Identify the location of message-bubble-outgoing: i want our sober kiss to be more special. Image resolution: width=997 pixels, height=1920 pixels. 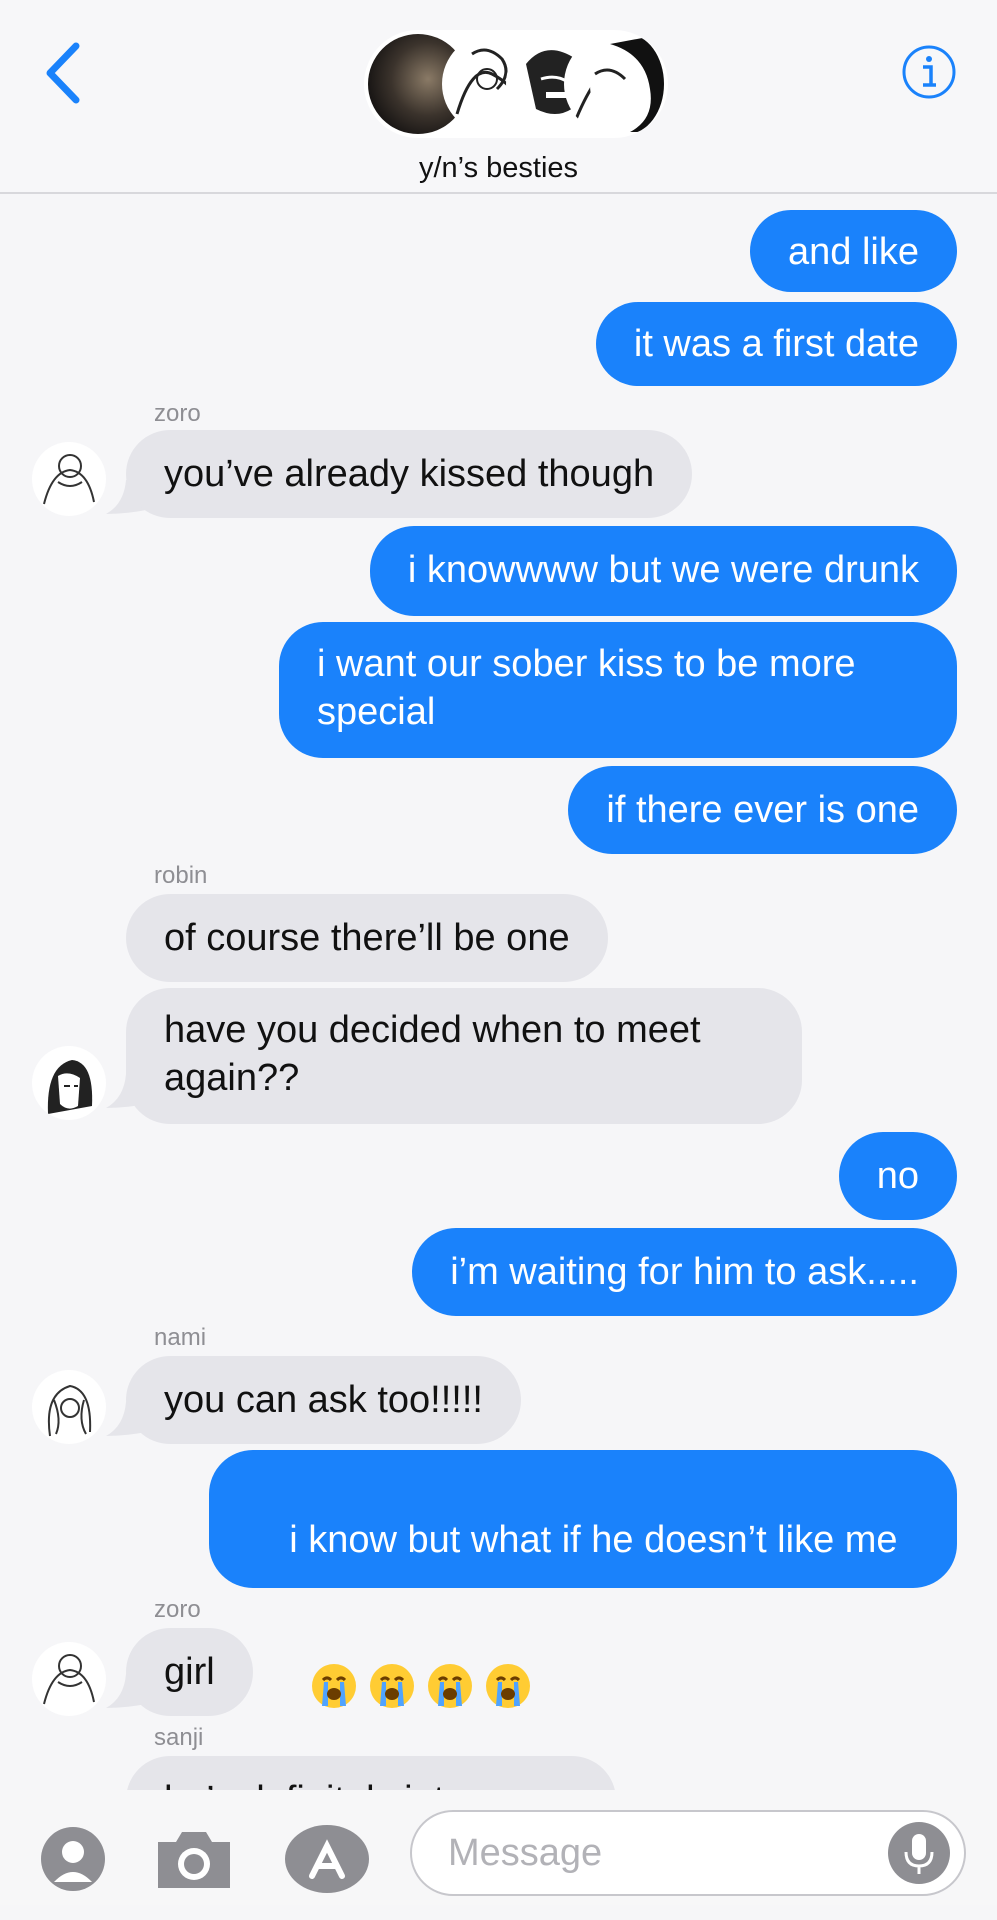
(618, 690).